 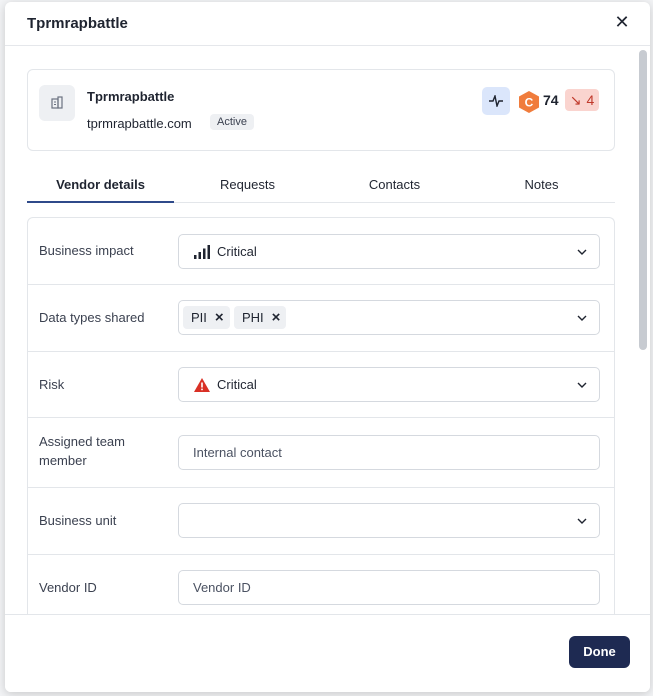 What do you see at coordinates (389, 520) in the screenshot?
I see `business-unit-select` at bounding box center [389, 520].